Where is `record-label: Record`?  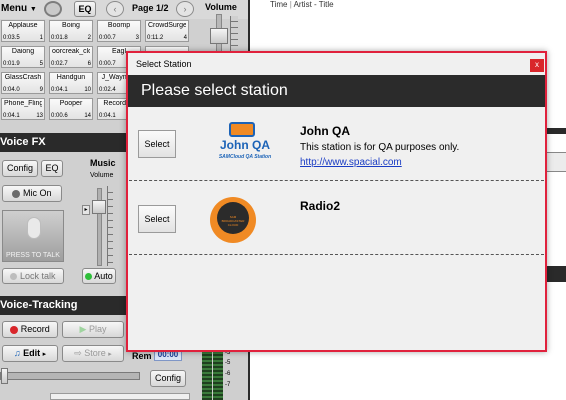 record-label: Record is located at coordinates (35, 329).